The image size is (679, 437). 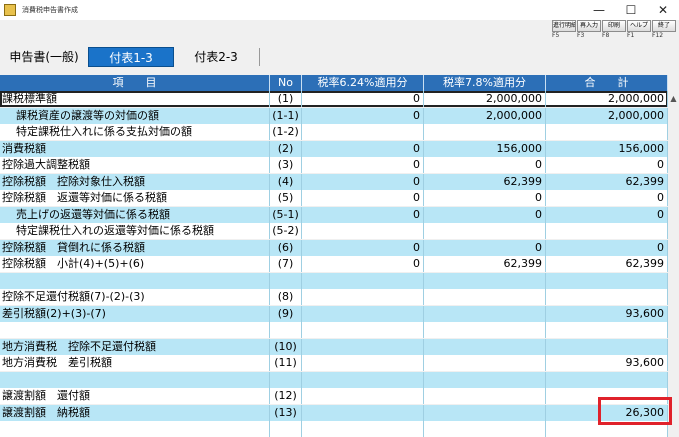 What do you see at coordinates (485, 148) in the screenshot?
I see `cell-rate-78: 156,000` at bounding box center [485, 148].